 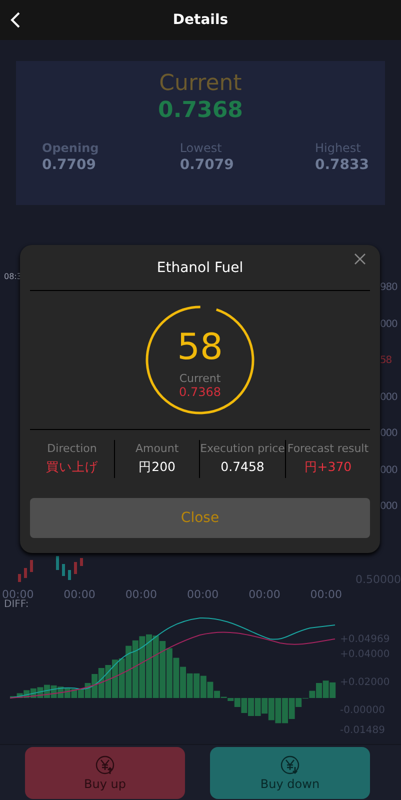 I want to click on close-button: Close, so click(x=200, y=518).